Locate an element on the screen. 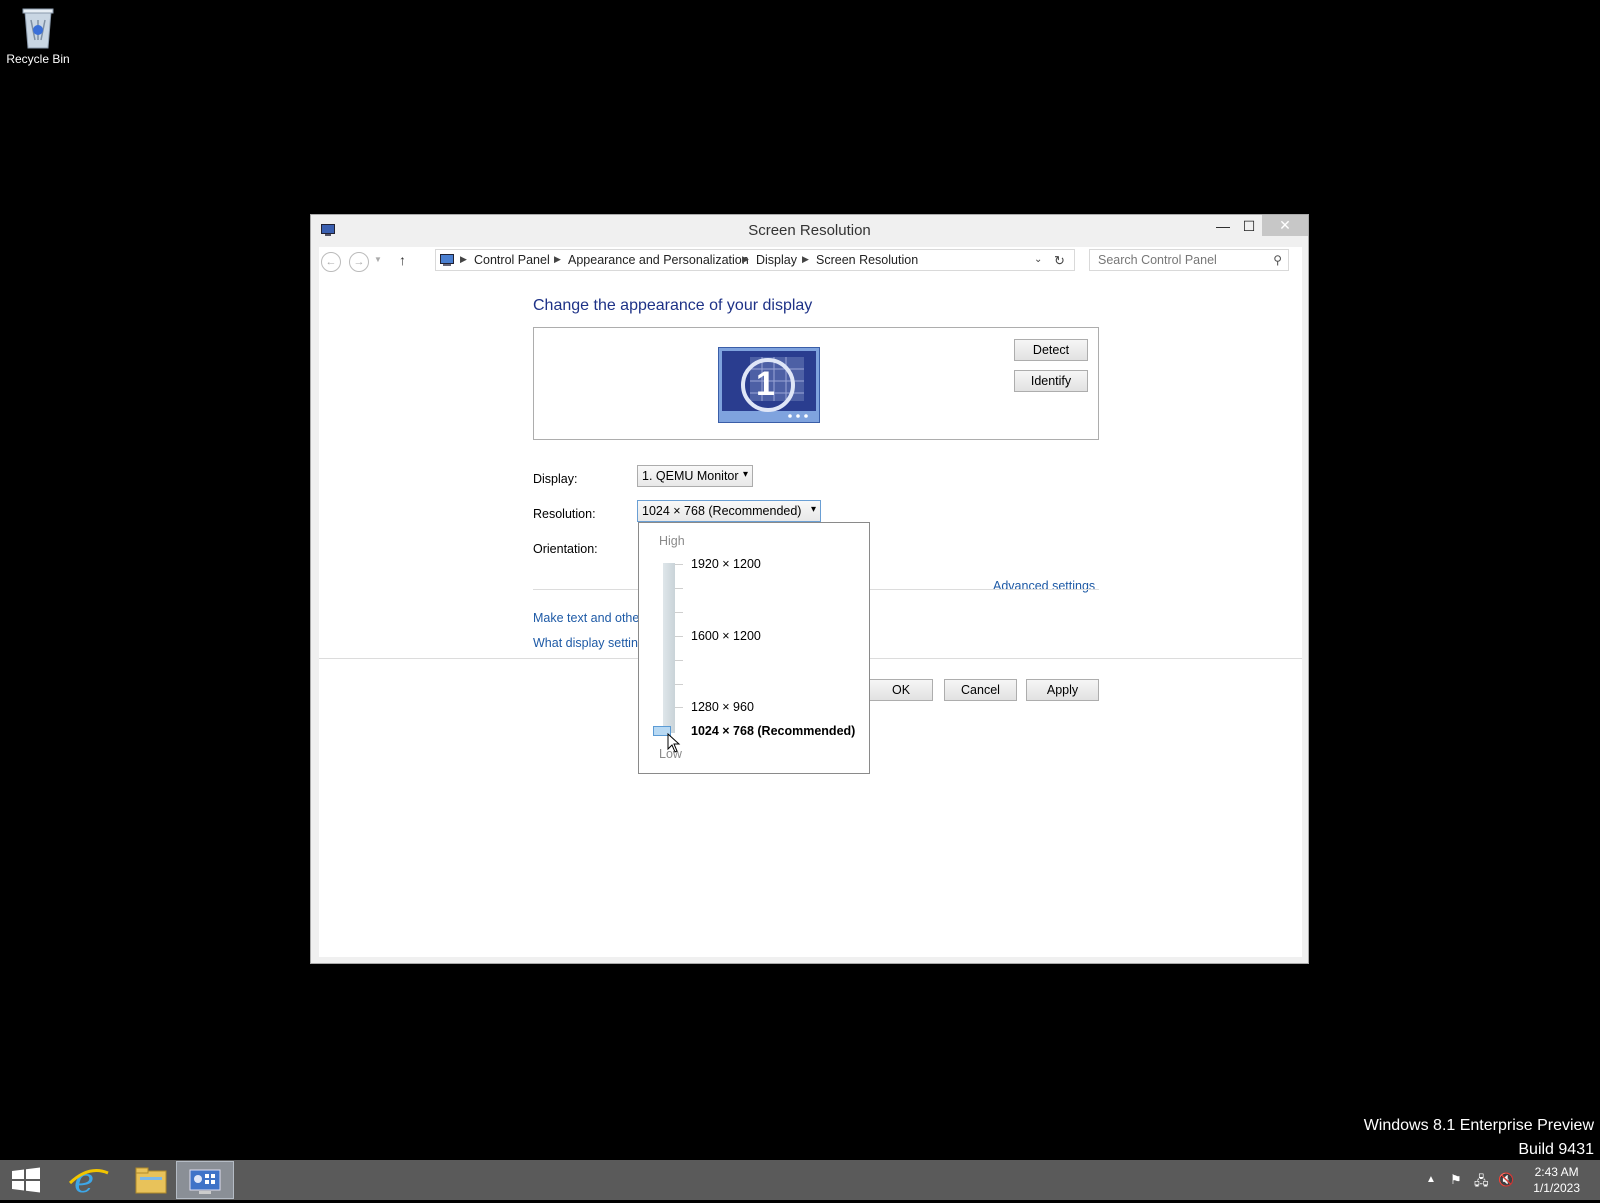 The height and width of the screenshot is (1203, 1600). display-settings-help-link: What display setting is located at coordinates (589, 643).